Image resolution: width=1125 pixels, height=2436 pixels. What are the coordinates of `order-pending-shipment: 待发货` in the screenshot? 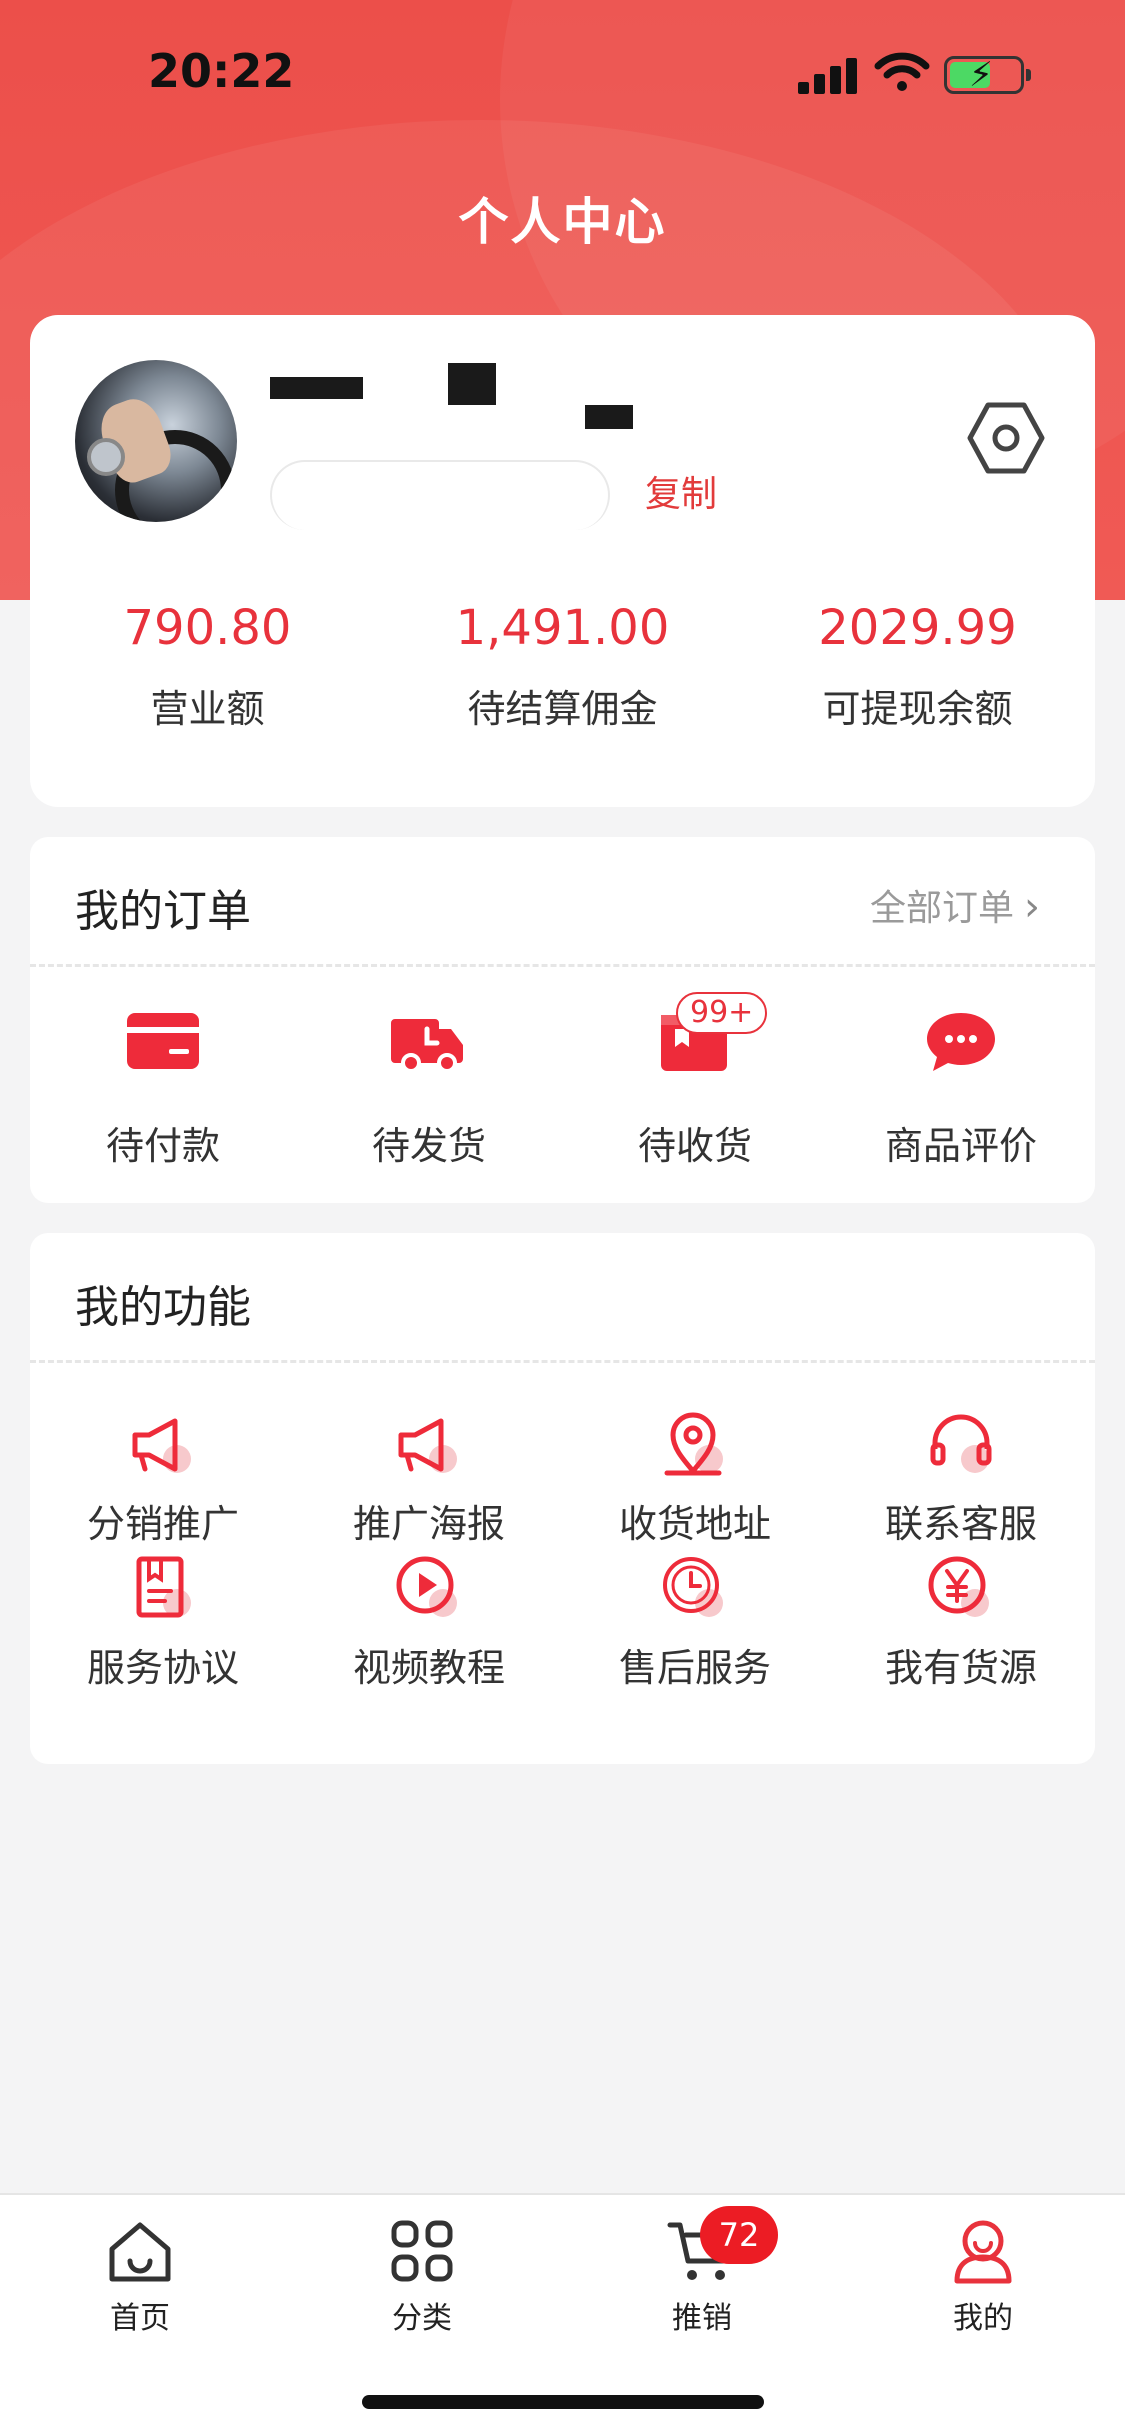 It's located at (429, 1083).